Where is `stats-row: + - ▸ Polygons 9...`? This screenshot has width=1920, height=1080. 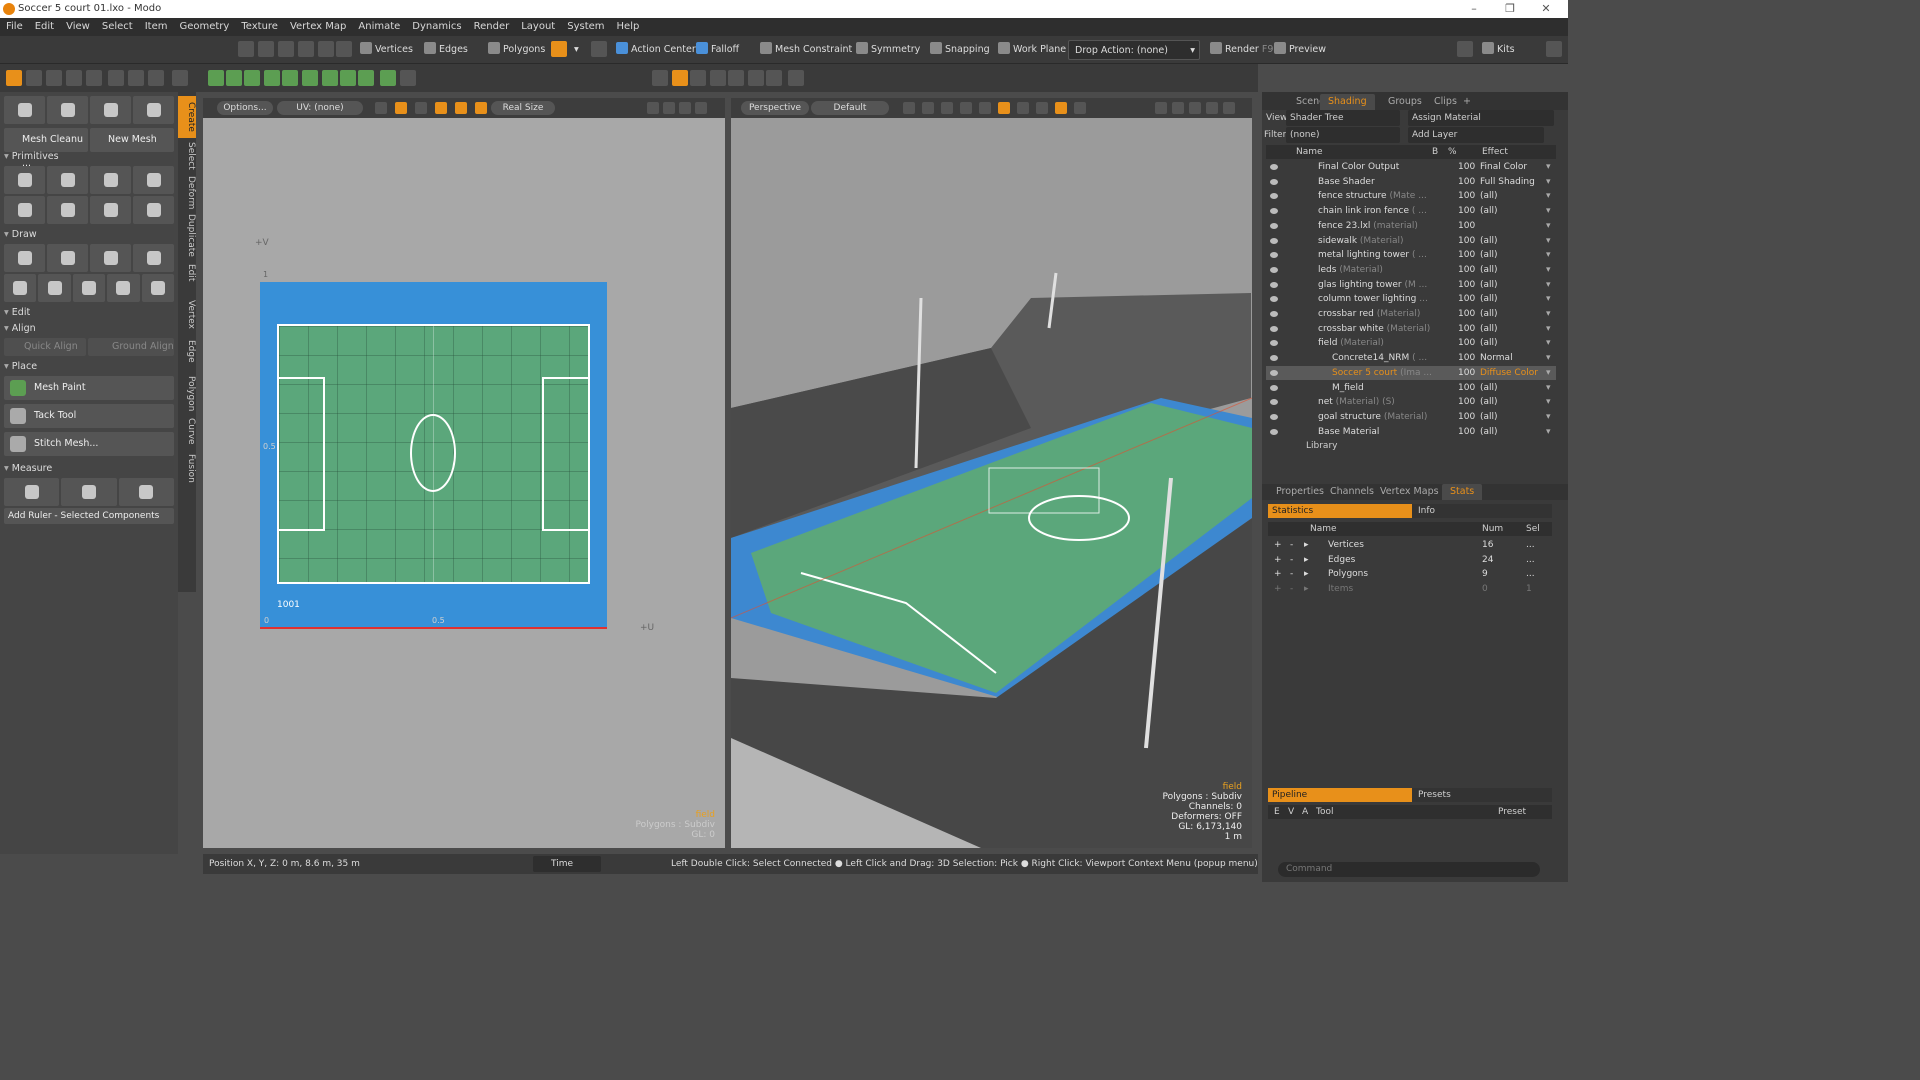 stats-row: + - ▸ Polygons 9... is located at coordinates (1410, 574).